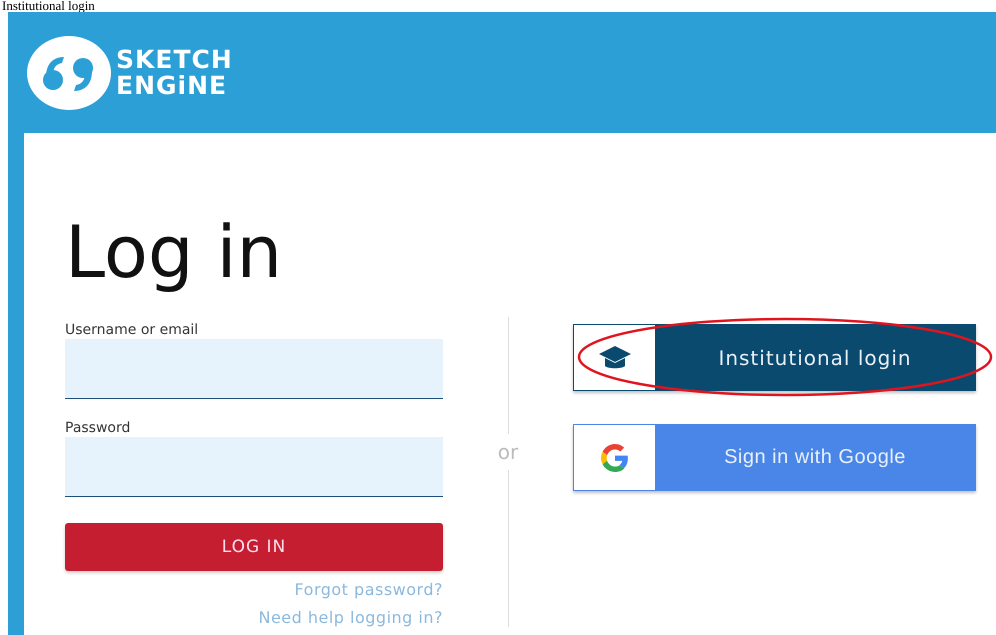 This screenshot has height=635, width=996. What do you see at coordinates (614, 458) in the screenshot?
I see `google-icon` at bounding box center [614, 458].